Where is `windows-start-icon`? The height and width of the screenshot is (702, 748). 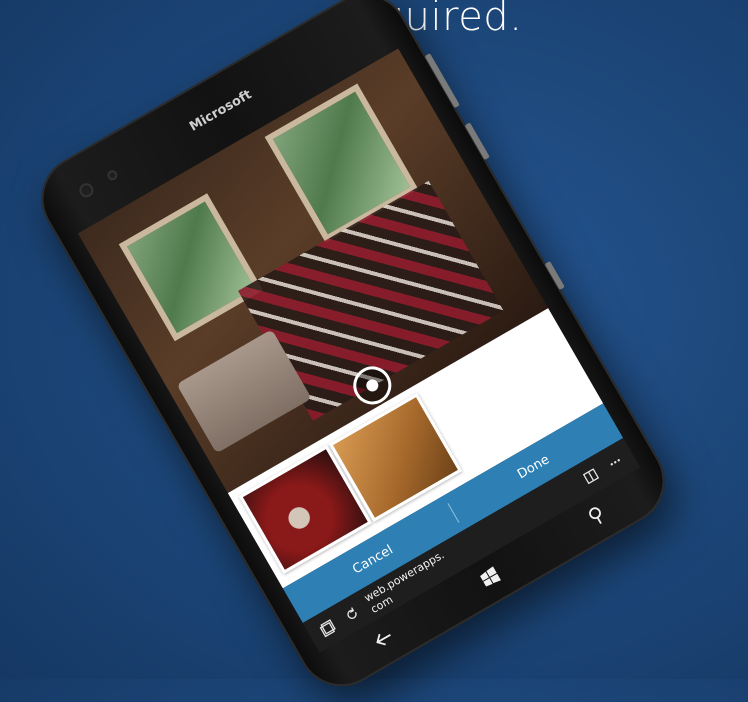 windows-start-icon is located at coordinates (489, 578).